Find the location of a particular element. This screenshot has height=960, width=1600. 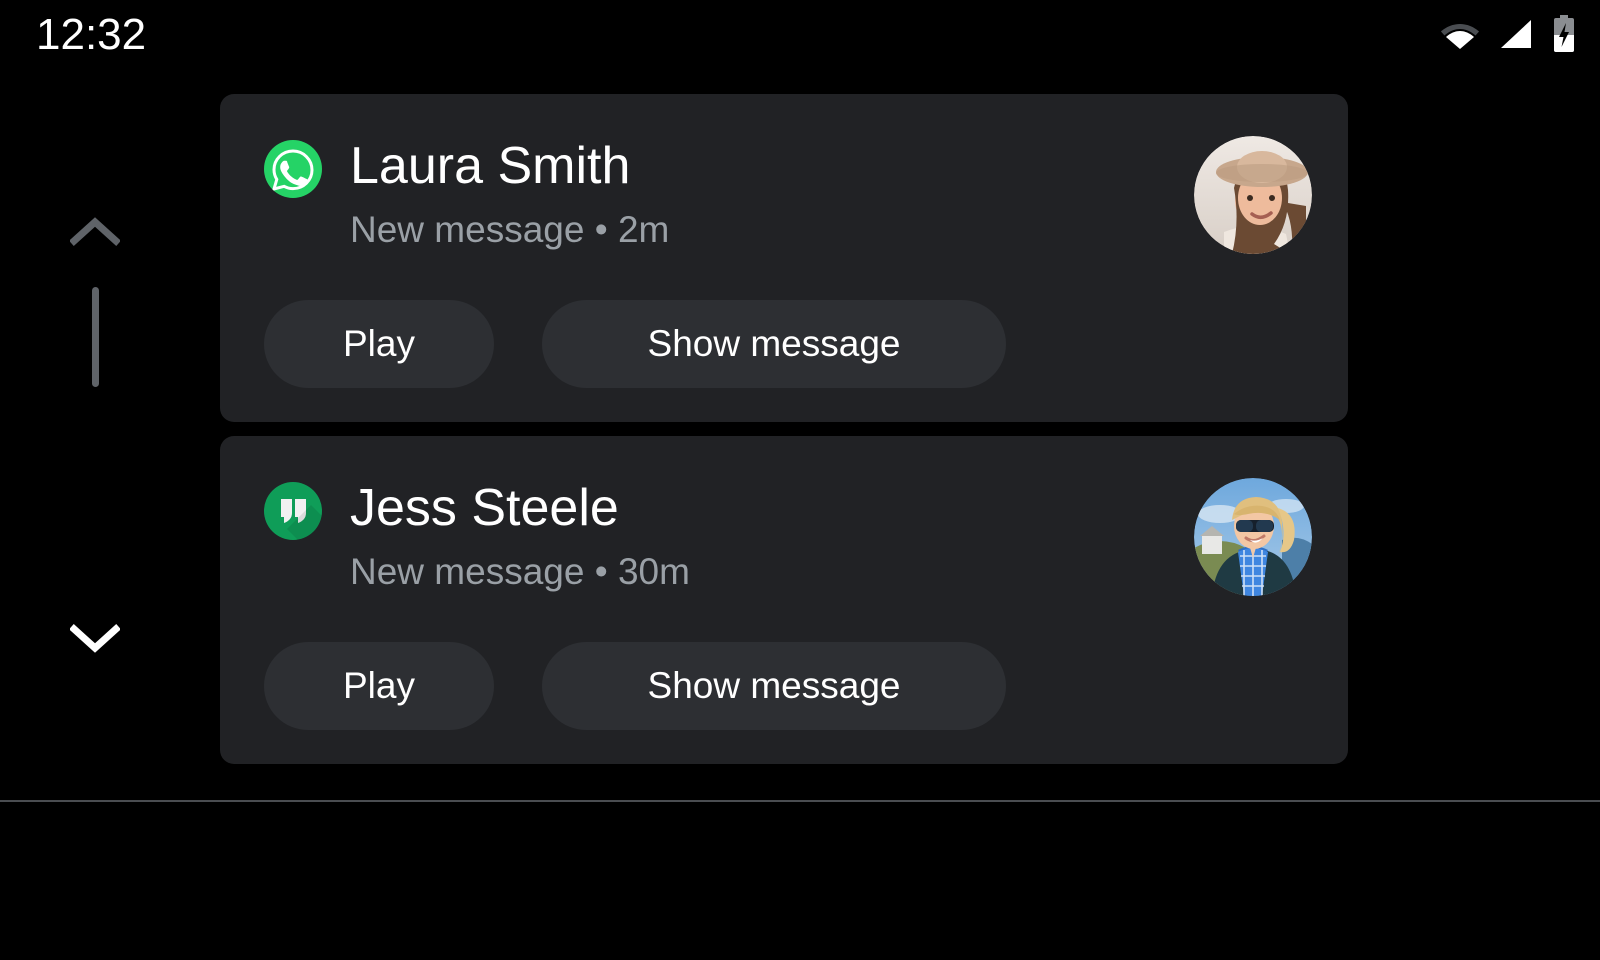

notification-subtitle: New message • 2m is located at coordinates (510, 229).